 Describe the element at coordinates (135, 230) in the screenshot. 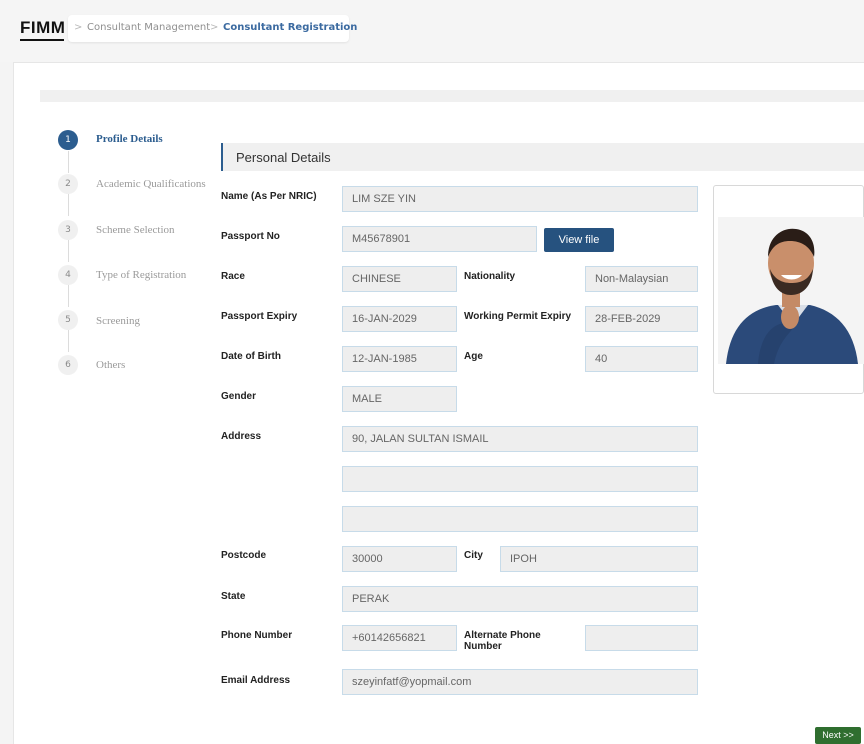

I see `step-3-label: Scheme Selection` at that location.